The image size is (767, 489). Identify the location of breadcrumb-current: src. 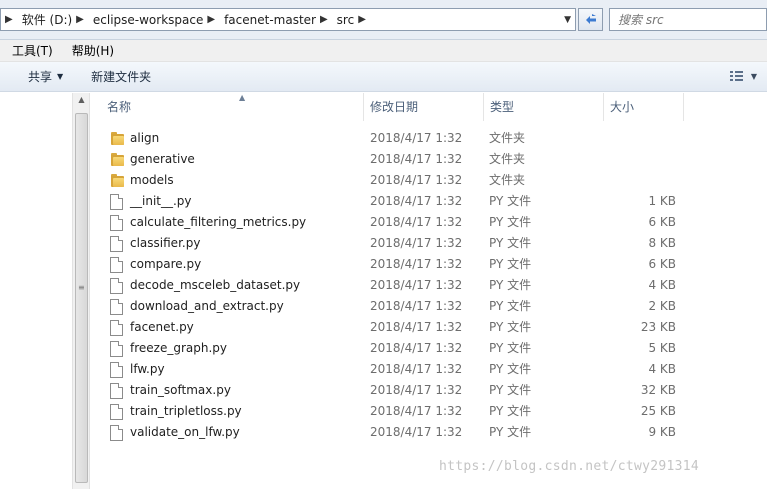
(346, 20).